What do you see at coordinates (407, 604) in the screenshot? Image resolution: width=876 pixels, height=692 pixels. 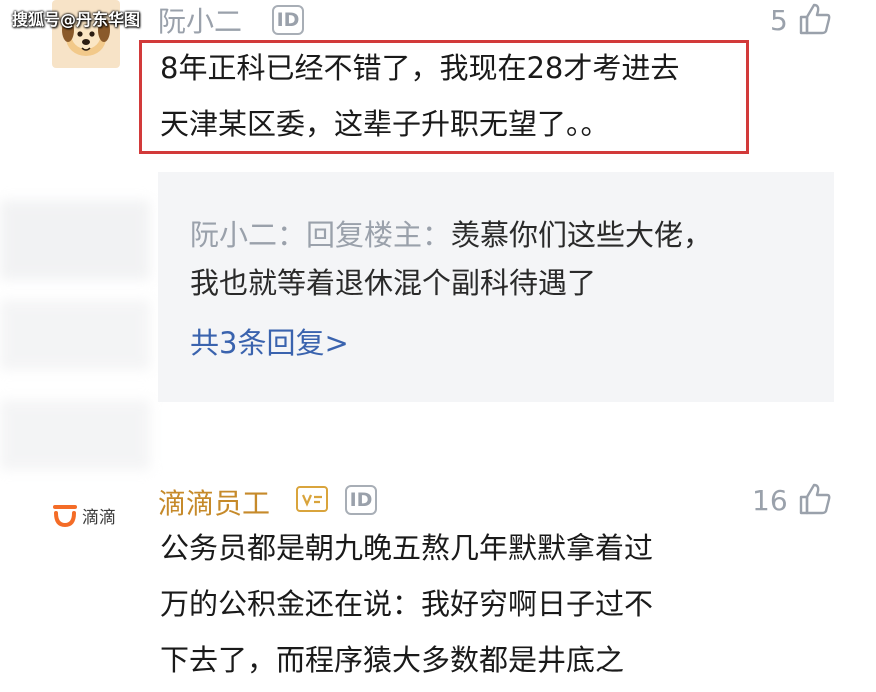 I see `comment-text-line: 万的公积金还在说：我好穷啊日子过不` at bounding box center [407, 604].